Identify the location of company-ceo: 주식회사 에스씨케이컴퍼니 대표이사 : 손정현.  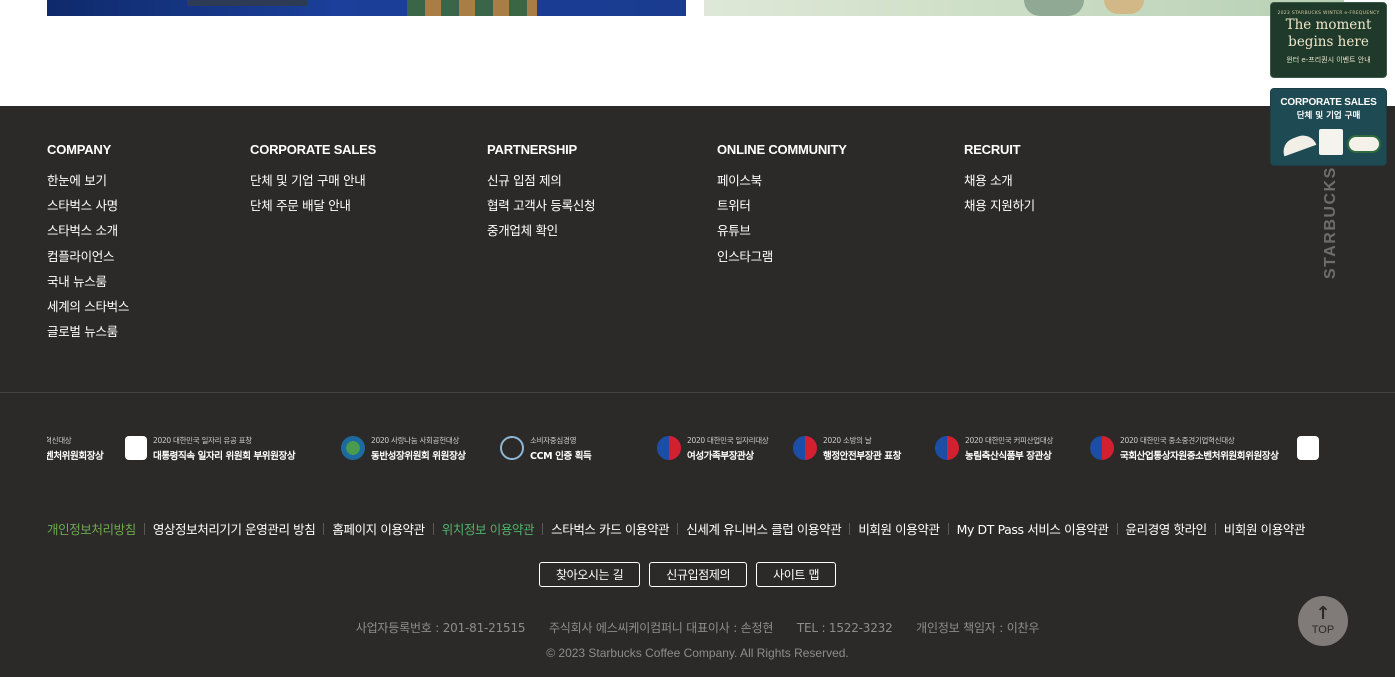
(661, 628).